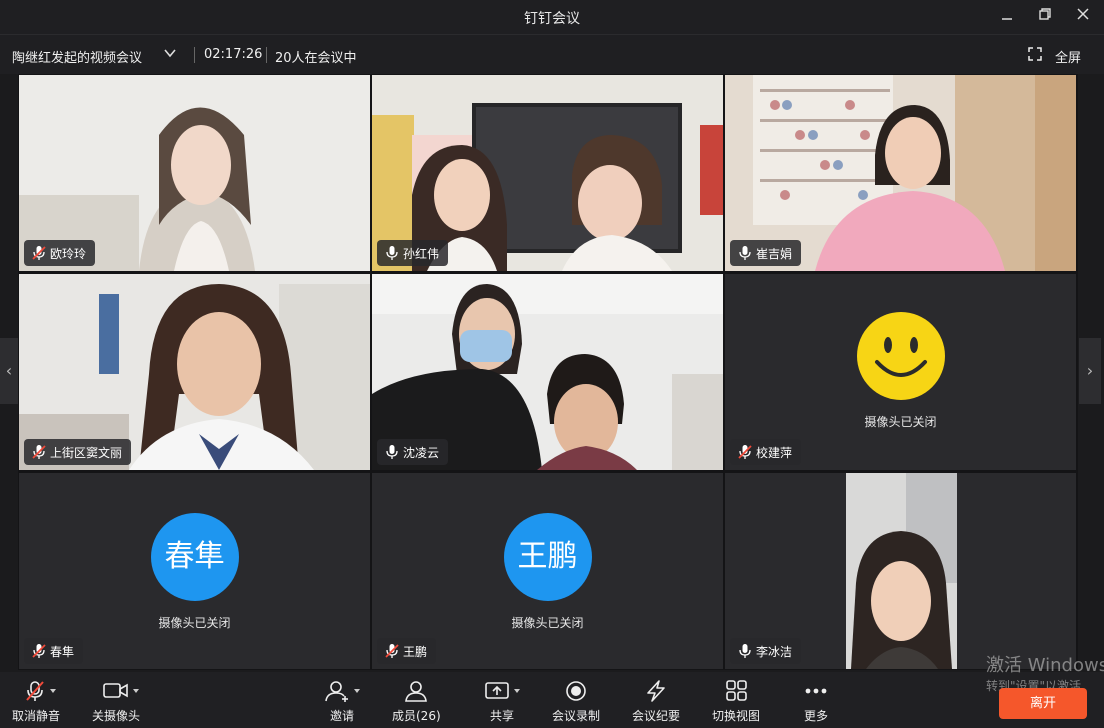 This screenshot has width=1104, height=728. What do you see at coordinates (421, 452) in the screenshot?
I see `participant-name: 沈凌云` at bounding box center [421, 452].